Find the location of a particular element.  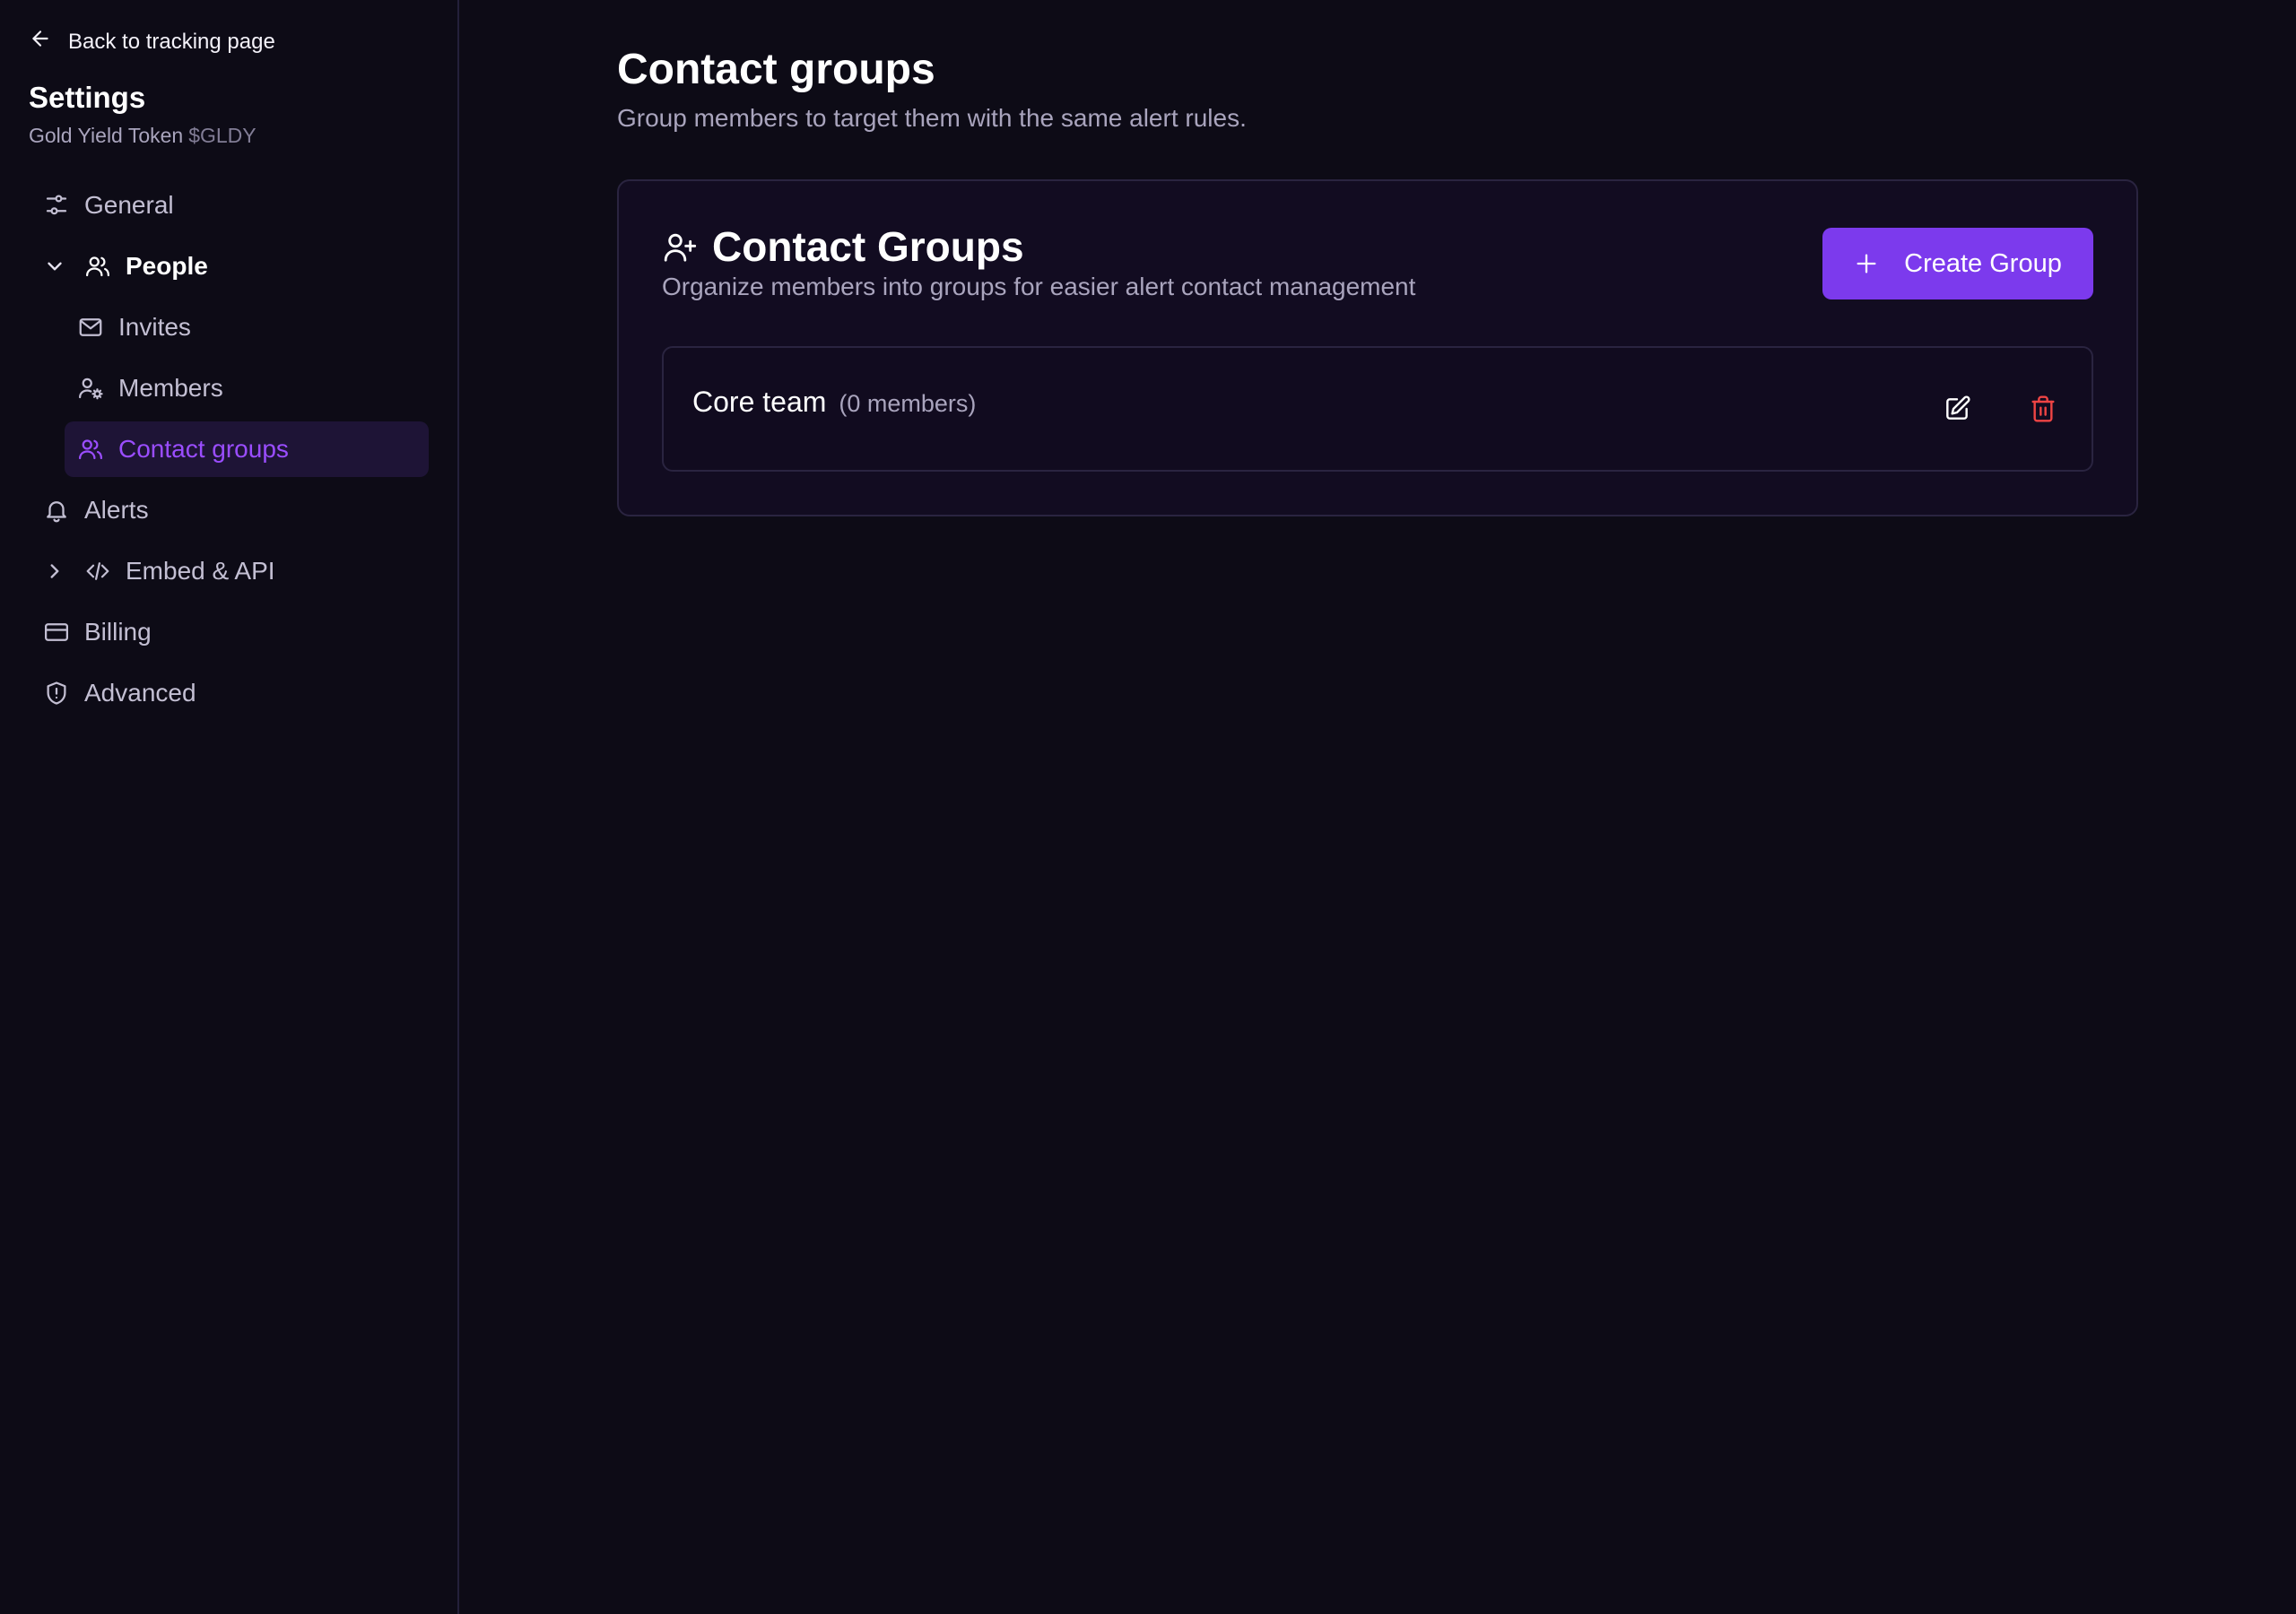

bell-icon is located at coordinates (56, 510).